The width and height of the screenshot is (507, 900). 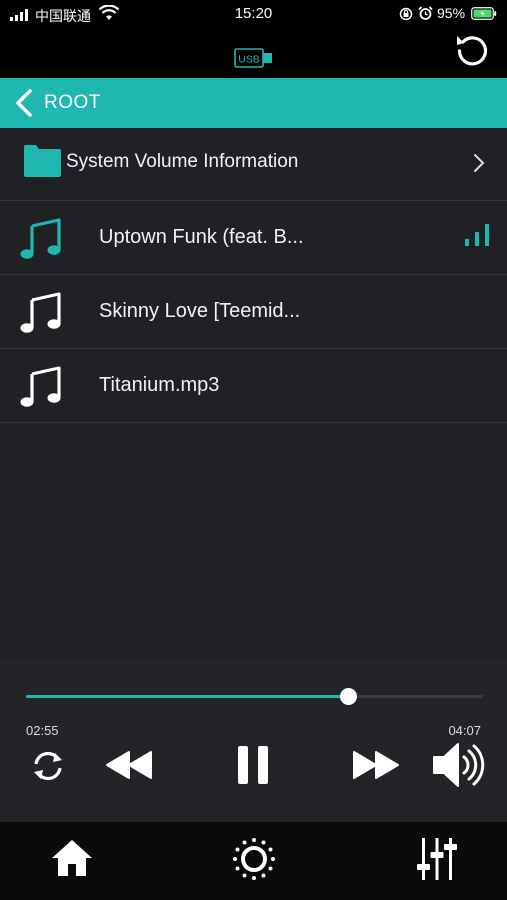 What do you see at coordinates (484, 13) in the screenshot?
I see `battery-icon` at bounding box center [484, 13].